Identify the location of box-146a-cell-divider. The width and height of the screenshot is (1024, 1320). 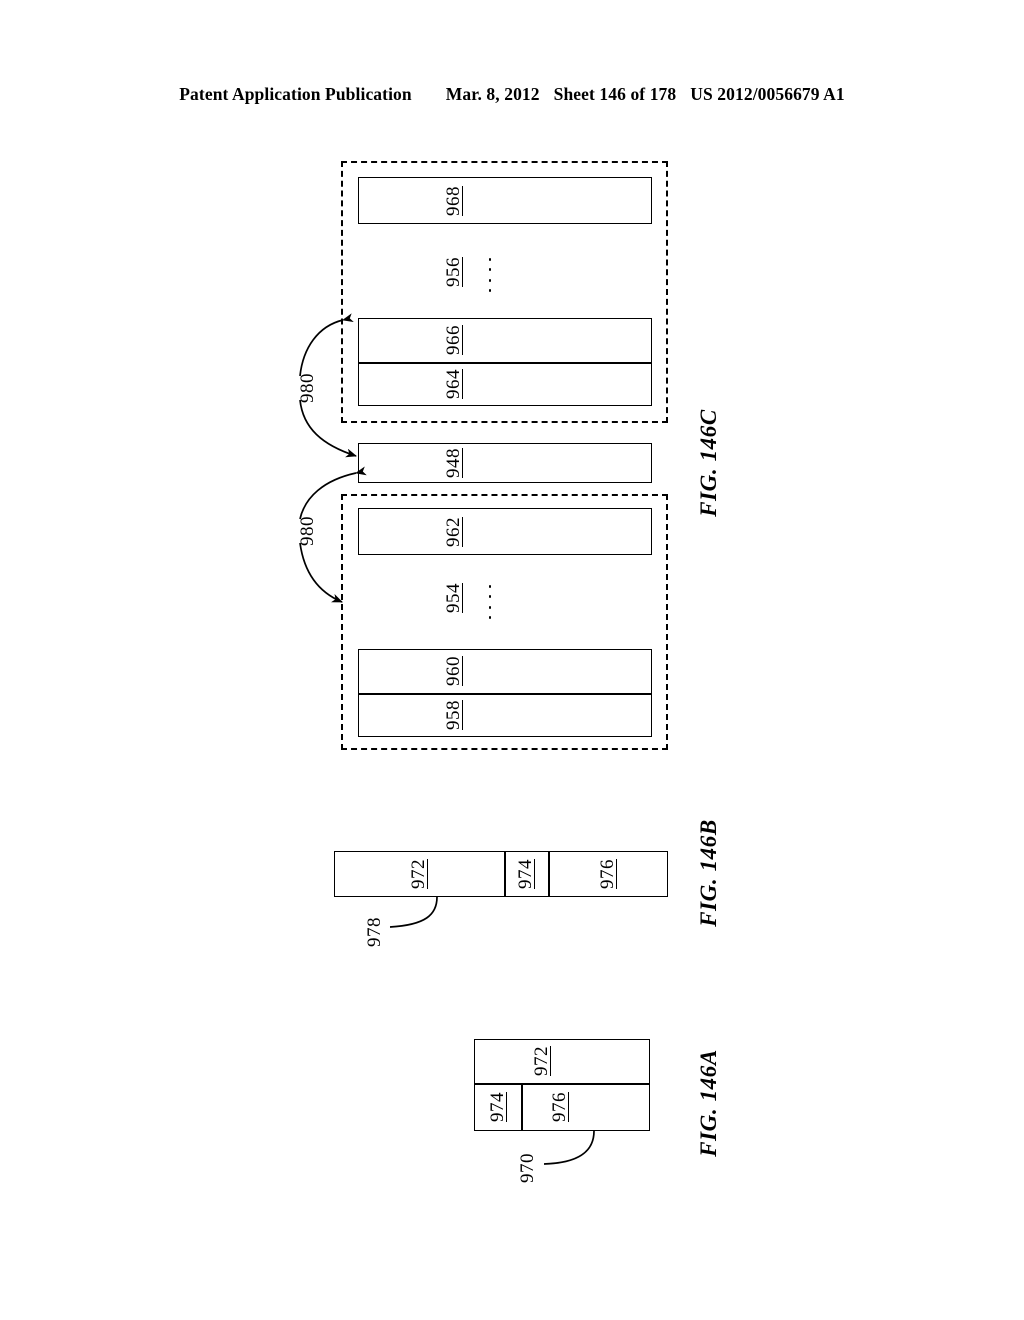
(522, 1107).